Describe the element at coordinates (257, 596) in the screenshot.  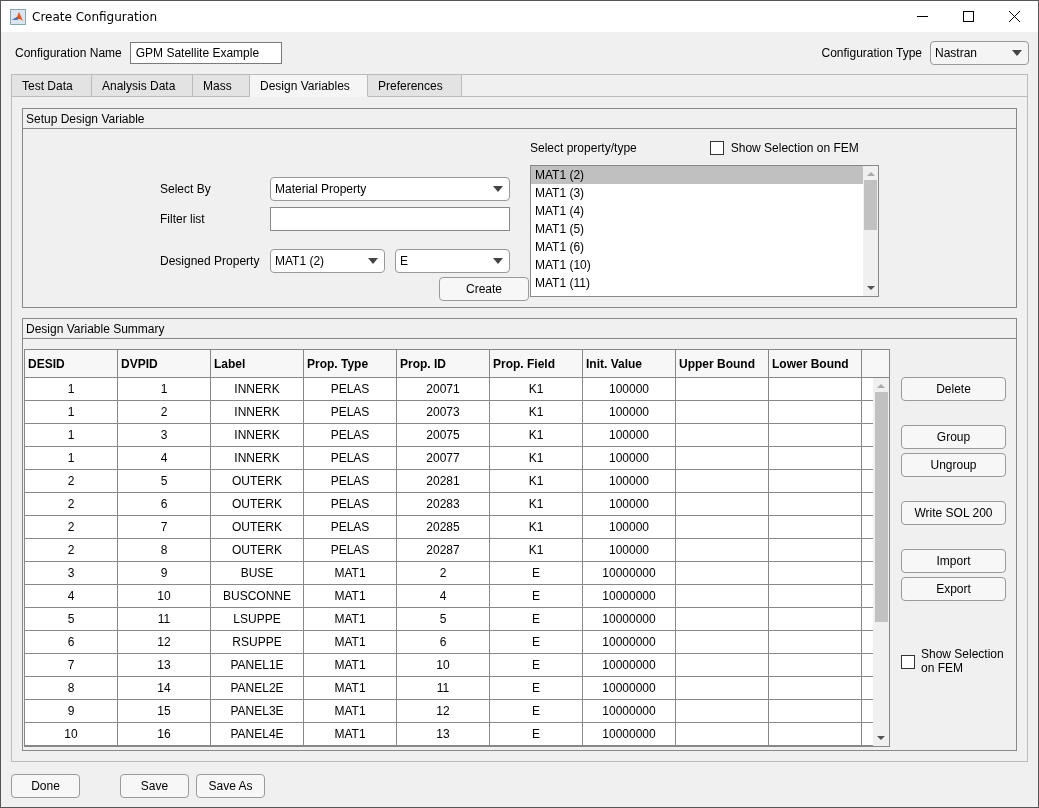
I see `table-cell: BUSCONNE` at that location.